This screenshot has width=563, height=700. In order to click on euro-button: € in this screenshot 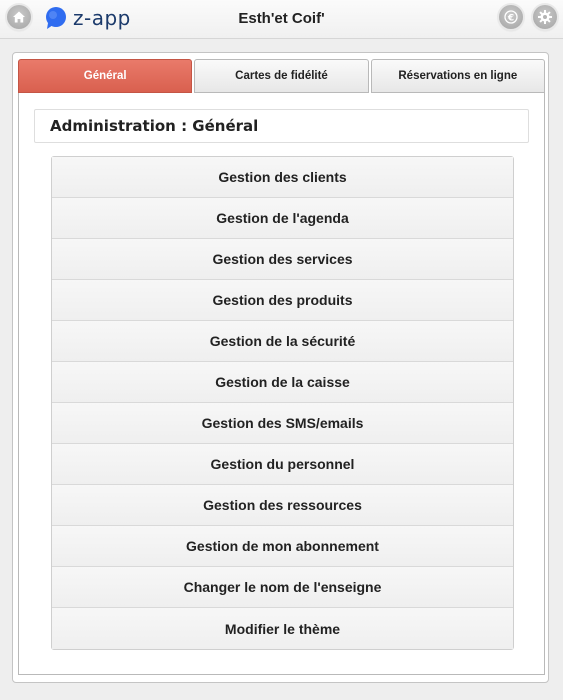, I will do `click(511, 17)`.